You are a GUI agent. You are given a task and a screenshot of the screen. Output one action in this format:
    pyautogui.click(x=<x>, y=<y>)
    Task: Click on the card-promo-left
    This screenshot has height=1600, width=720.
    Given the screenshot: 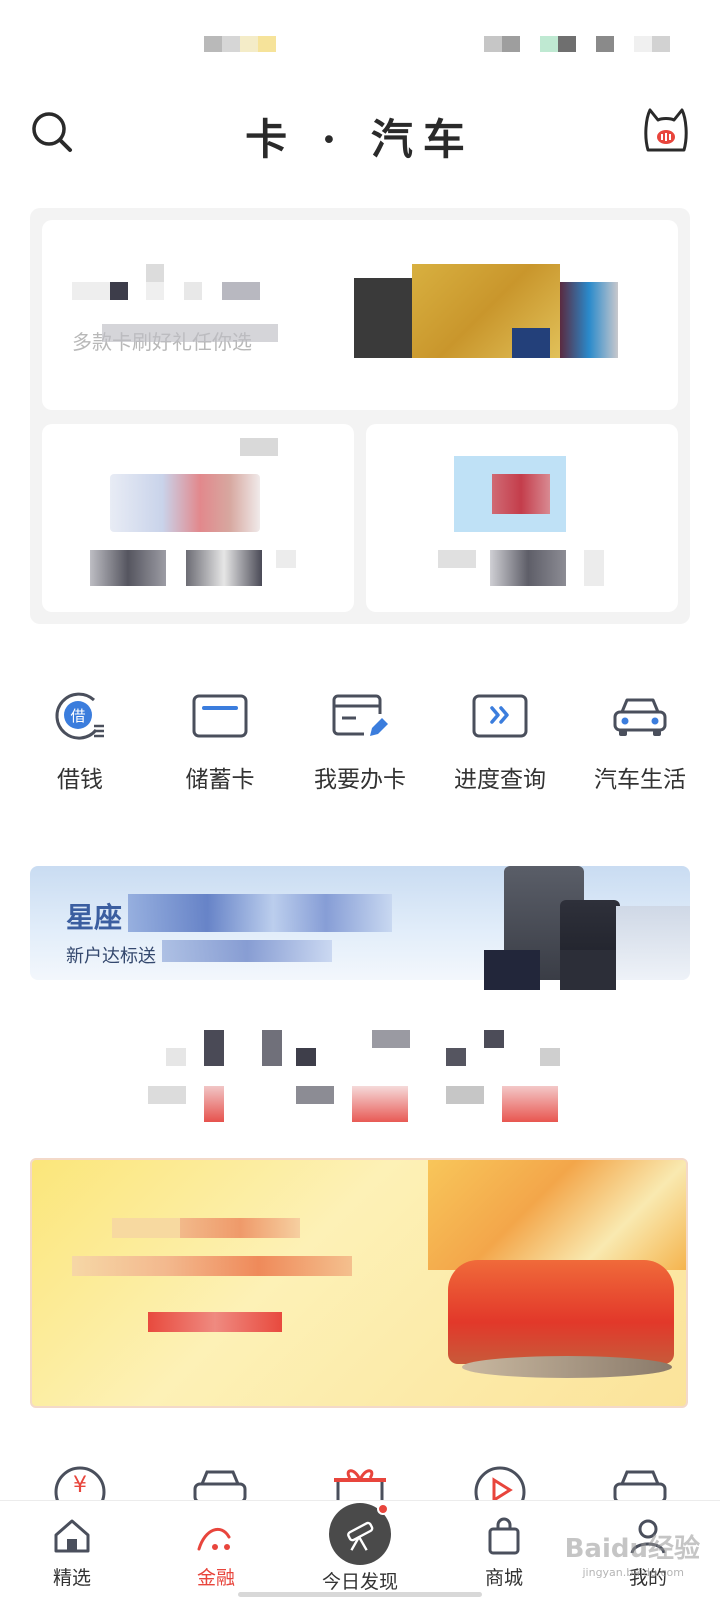 What is the action you would take?
    pyautogui.click(x=198, y=518)
    